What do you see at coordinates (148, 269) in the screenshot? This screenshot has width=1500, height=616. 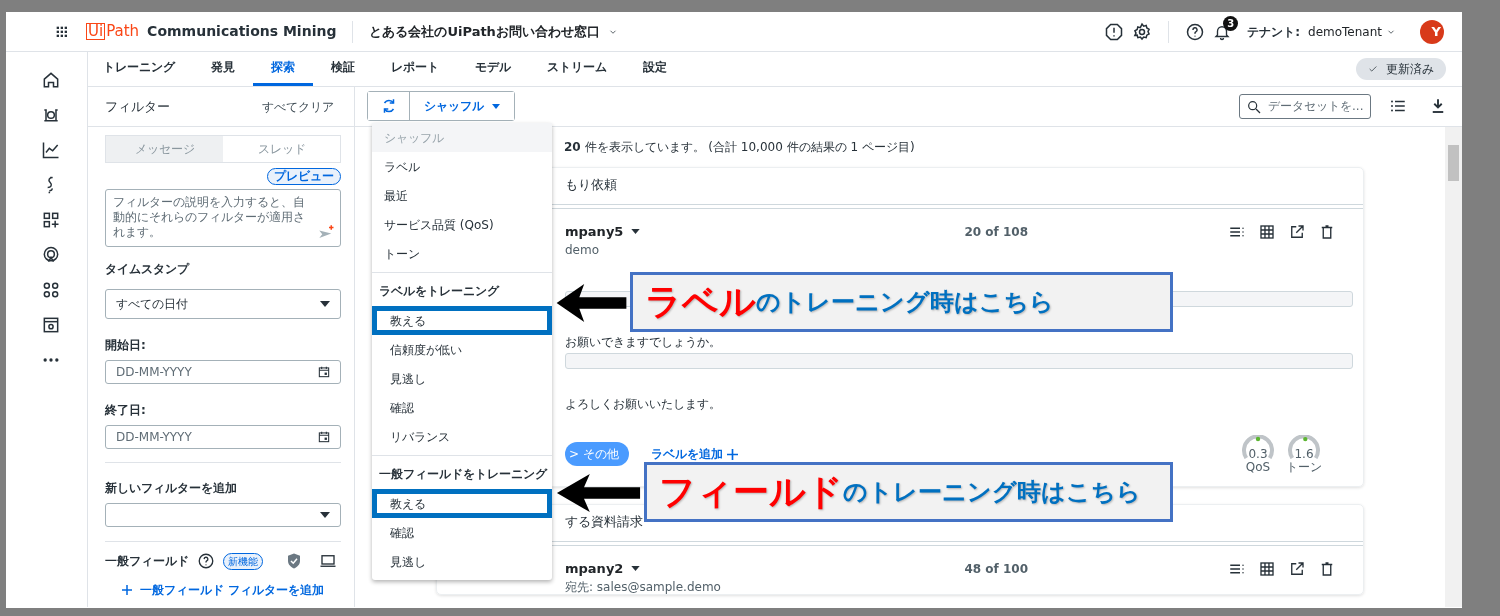 I see `field-label: タイムスタンプ` at bounding box center [148, 269].